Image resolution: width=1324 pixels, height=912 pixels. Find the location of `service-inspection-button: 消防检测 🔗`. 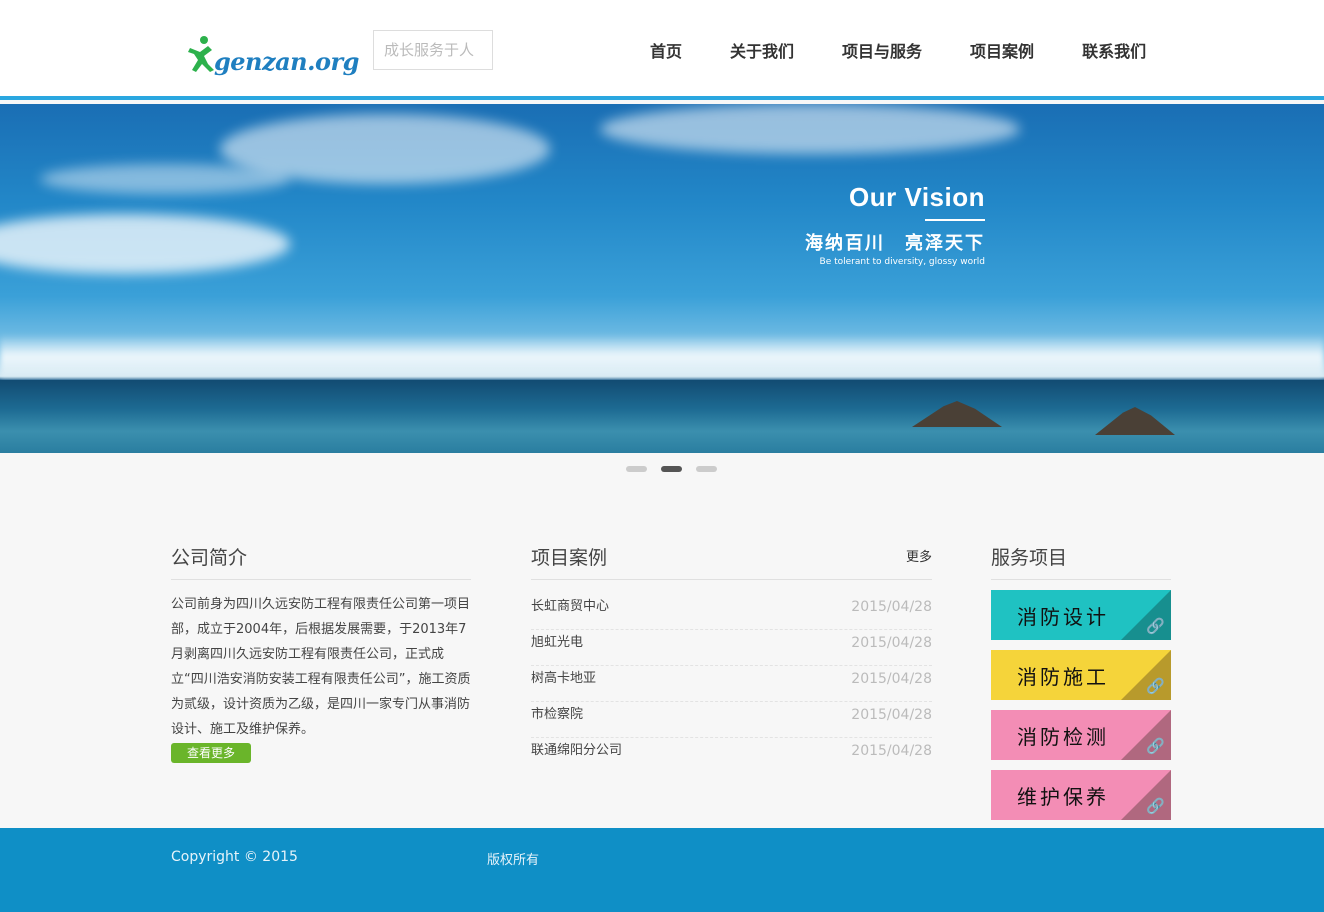

service-inspection-button: 消防检测 🔗 is located at coordinates (1081, 735).